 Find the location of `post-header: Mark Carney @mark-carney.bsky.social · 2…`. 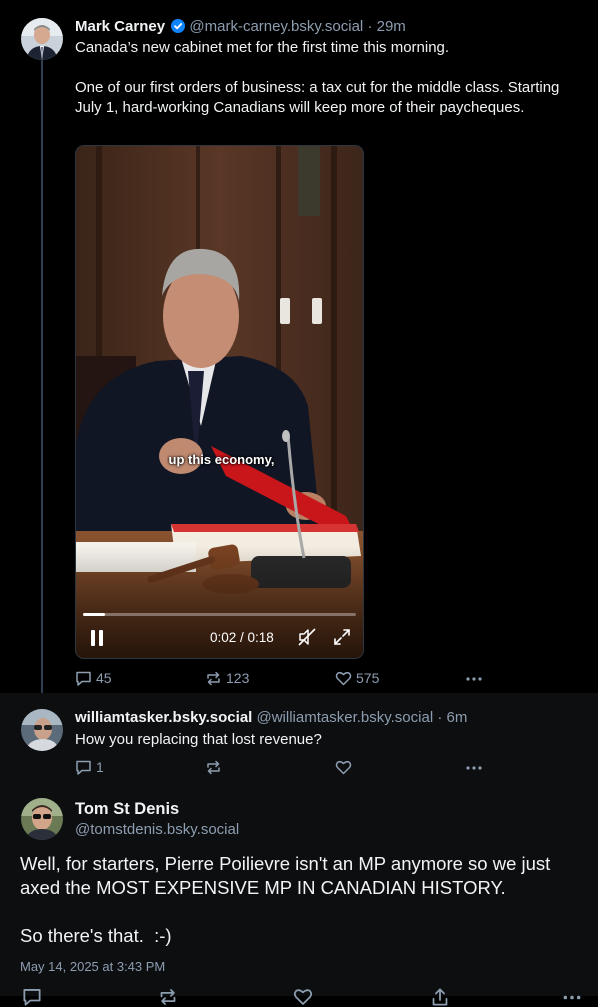

post-header: Mark Carney @mark-carney.bsky.social · 2… is located at coordinates (240, 27).